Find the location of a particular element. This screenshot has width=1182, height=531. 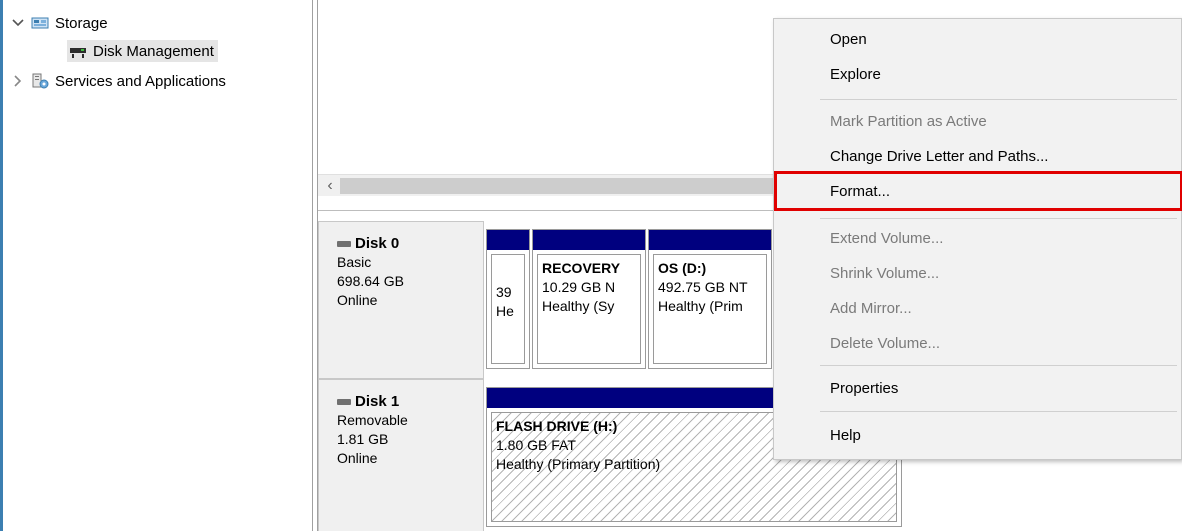

tree-item-services-label: Services and Applications is located at coordinates (140, 81).